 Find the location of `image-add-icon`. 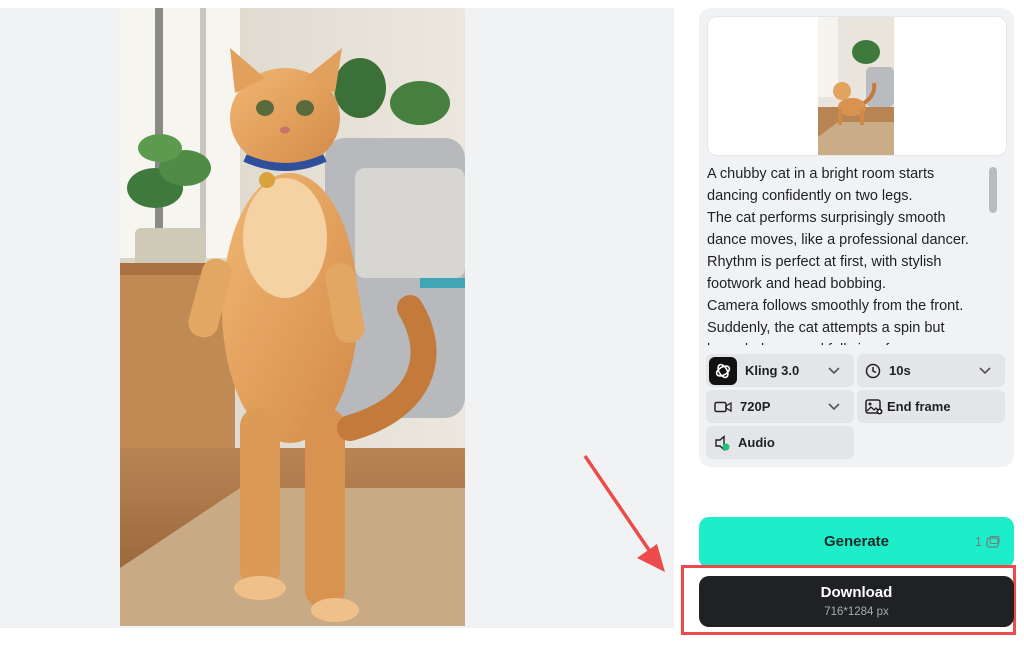

image-add-icon is located at coordinates (874, 406).